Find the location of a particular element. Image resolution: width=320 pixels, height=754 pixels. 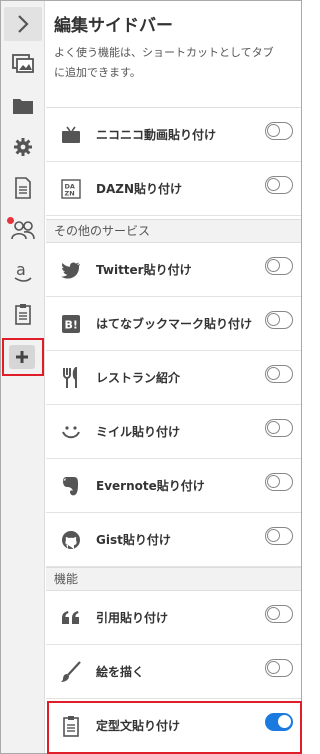

clipboard-tab is located at coordinates (23, 314).